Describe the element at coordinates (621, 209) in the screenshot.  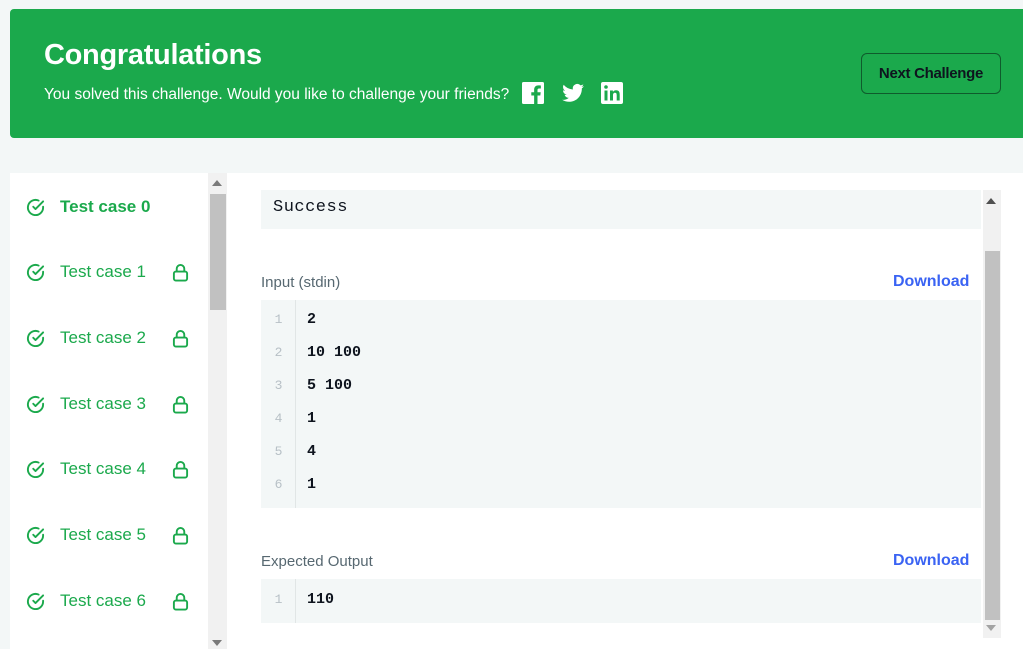
I see `status-box: Success` at that location.